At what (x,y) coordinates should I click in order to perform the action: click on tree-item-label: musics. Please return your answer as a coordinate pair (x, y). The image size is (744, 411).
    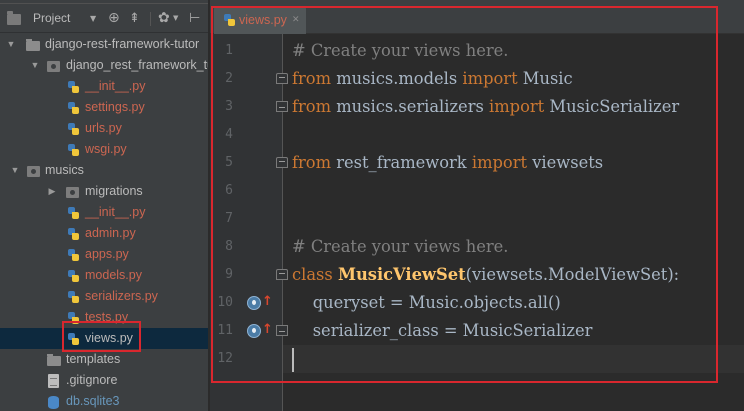
    Looking at the image, I should click on (64, 170).